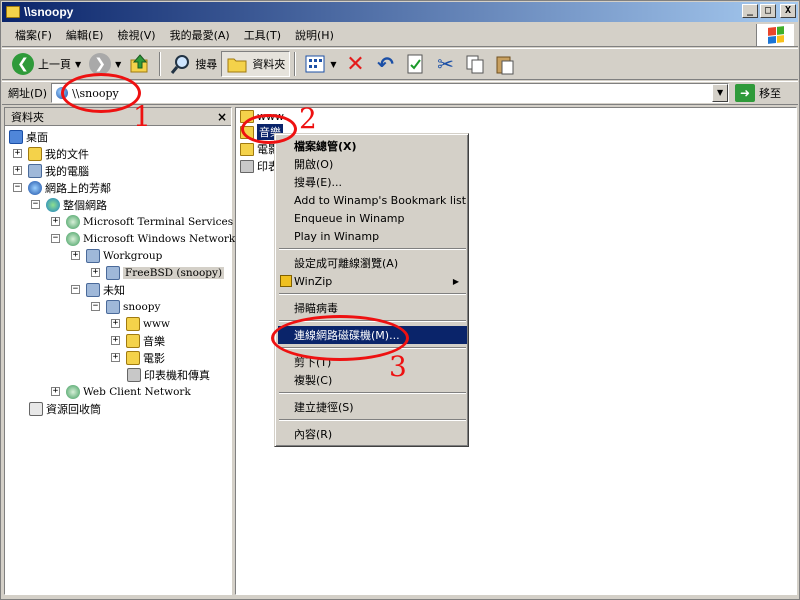 This screenshot has height=600, width=800. I want to click on folders-label: 資料夾, so click(269, 64).